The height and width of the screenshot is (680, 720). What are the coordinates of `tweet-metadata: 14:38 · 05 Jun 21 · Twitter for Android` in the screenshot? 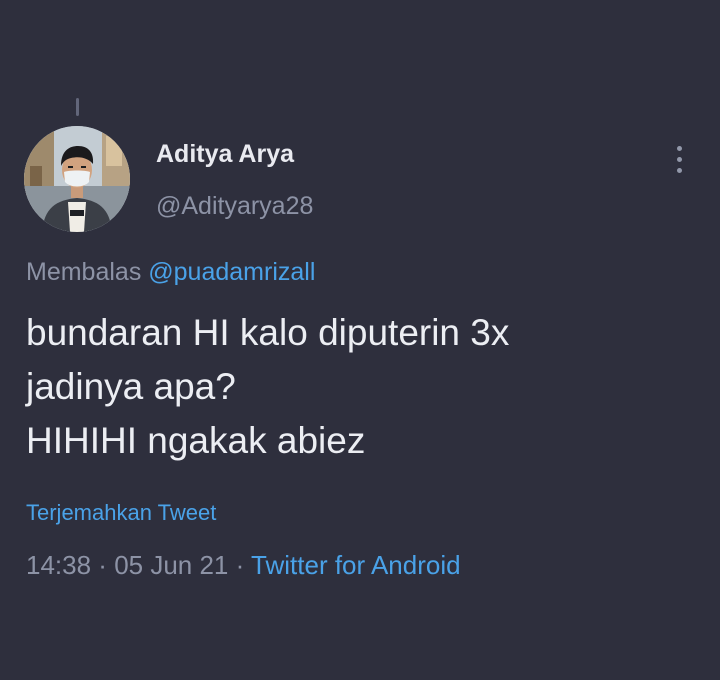 It's located at (243, 565).